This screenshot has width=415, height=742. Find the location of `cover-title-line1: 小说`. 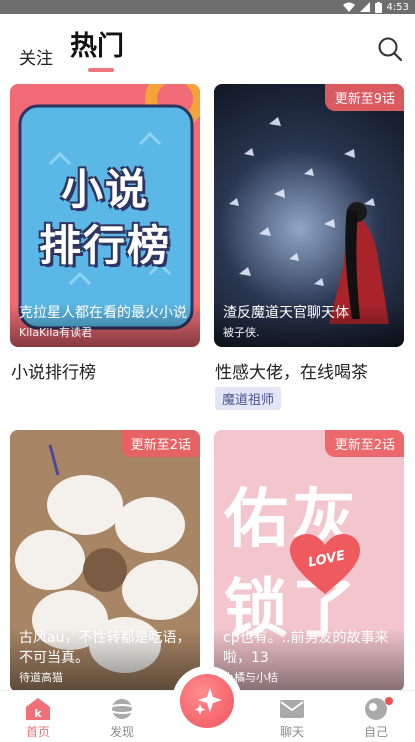

cover-title-line1: 小说 is located at coordinates (104, 189).